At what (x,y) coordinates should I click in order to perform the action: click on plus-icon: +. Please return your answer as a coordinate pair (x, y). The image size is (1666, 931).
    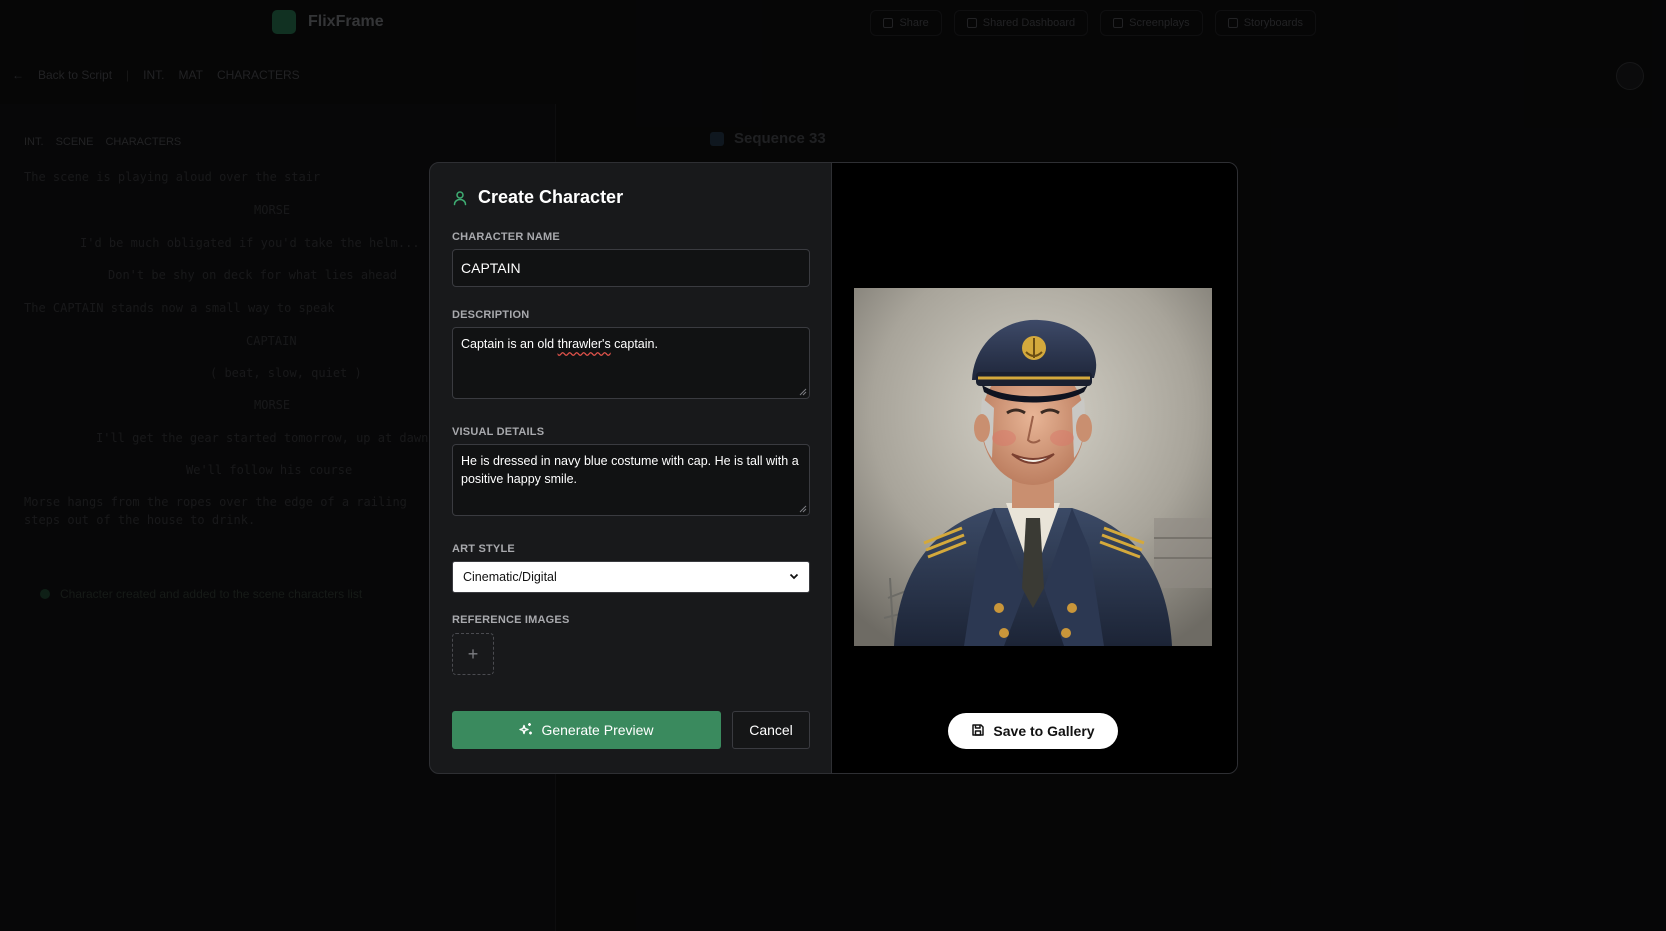
    Looking at the image, I should click on (473, 653).